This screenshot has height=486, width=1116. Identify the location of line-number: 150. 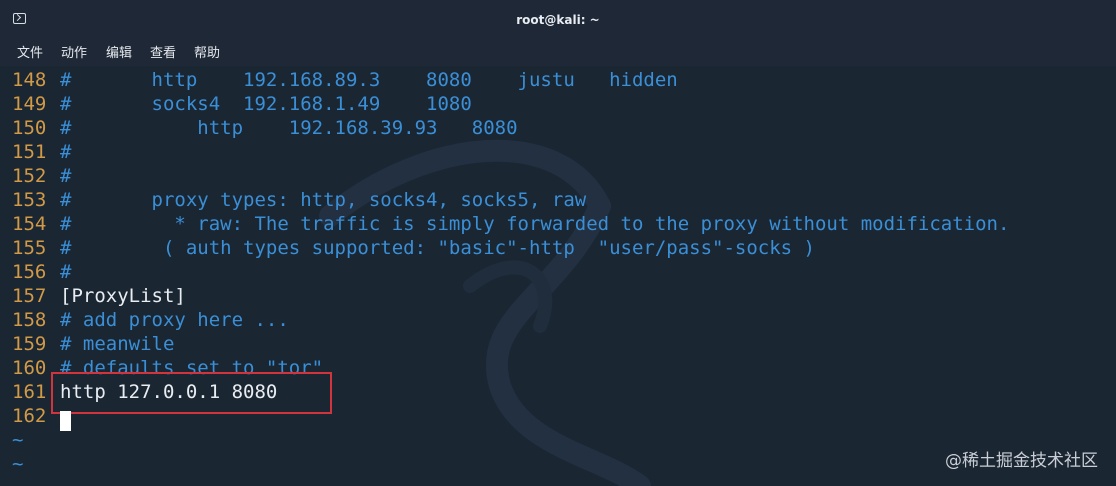
(29, 128).